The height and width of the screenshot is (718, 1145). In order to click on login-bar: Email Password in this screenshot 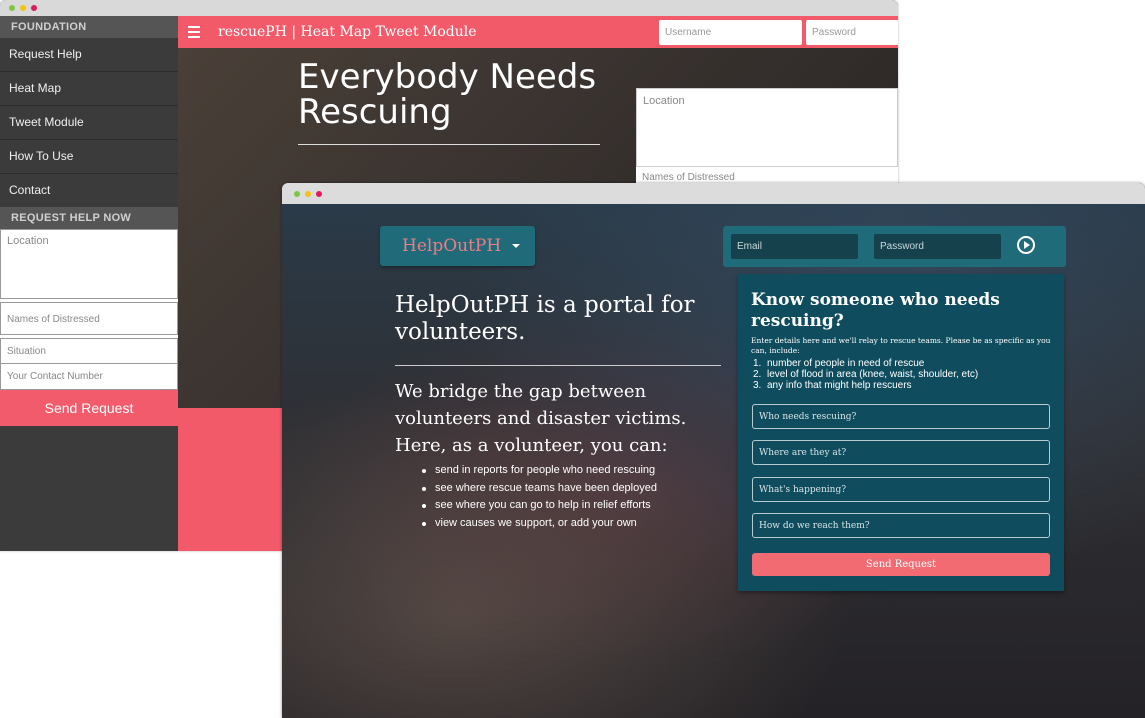, I will do `click(894, 246)`.